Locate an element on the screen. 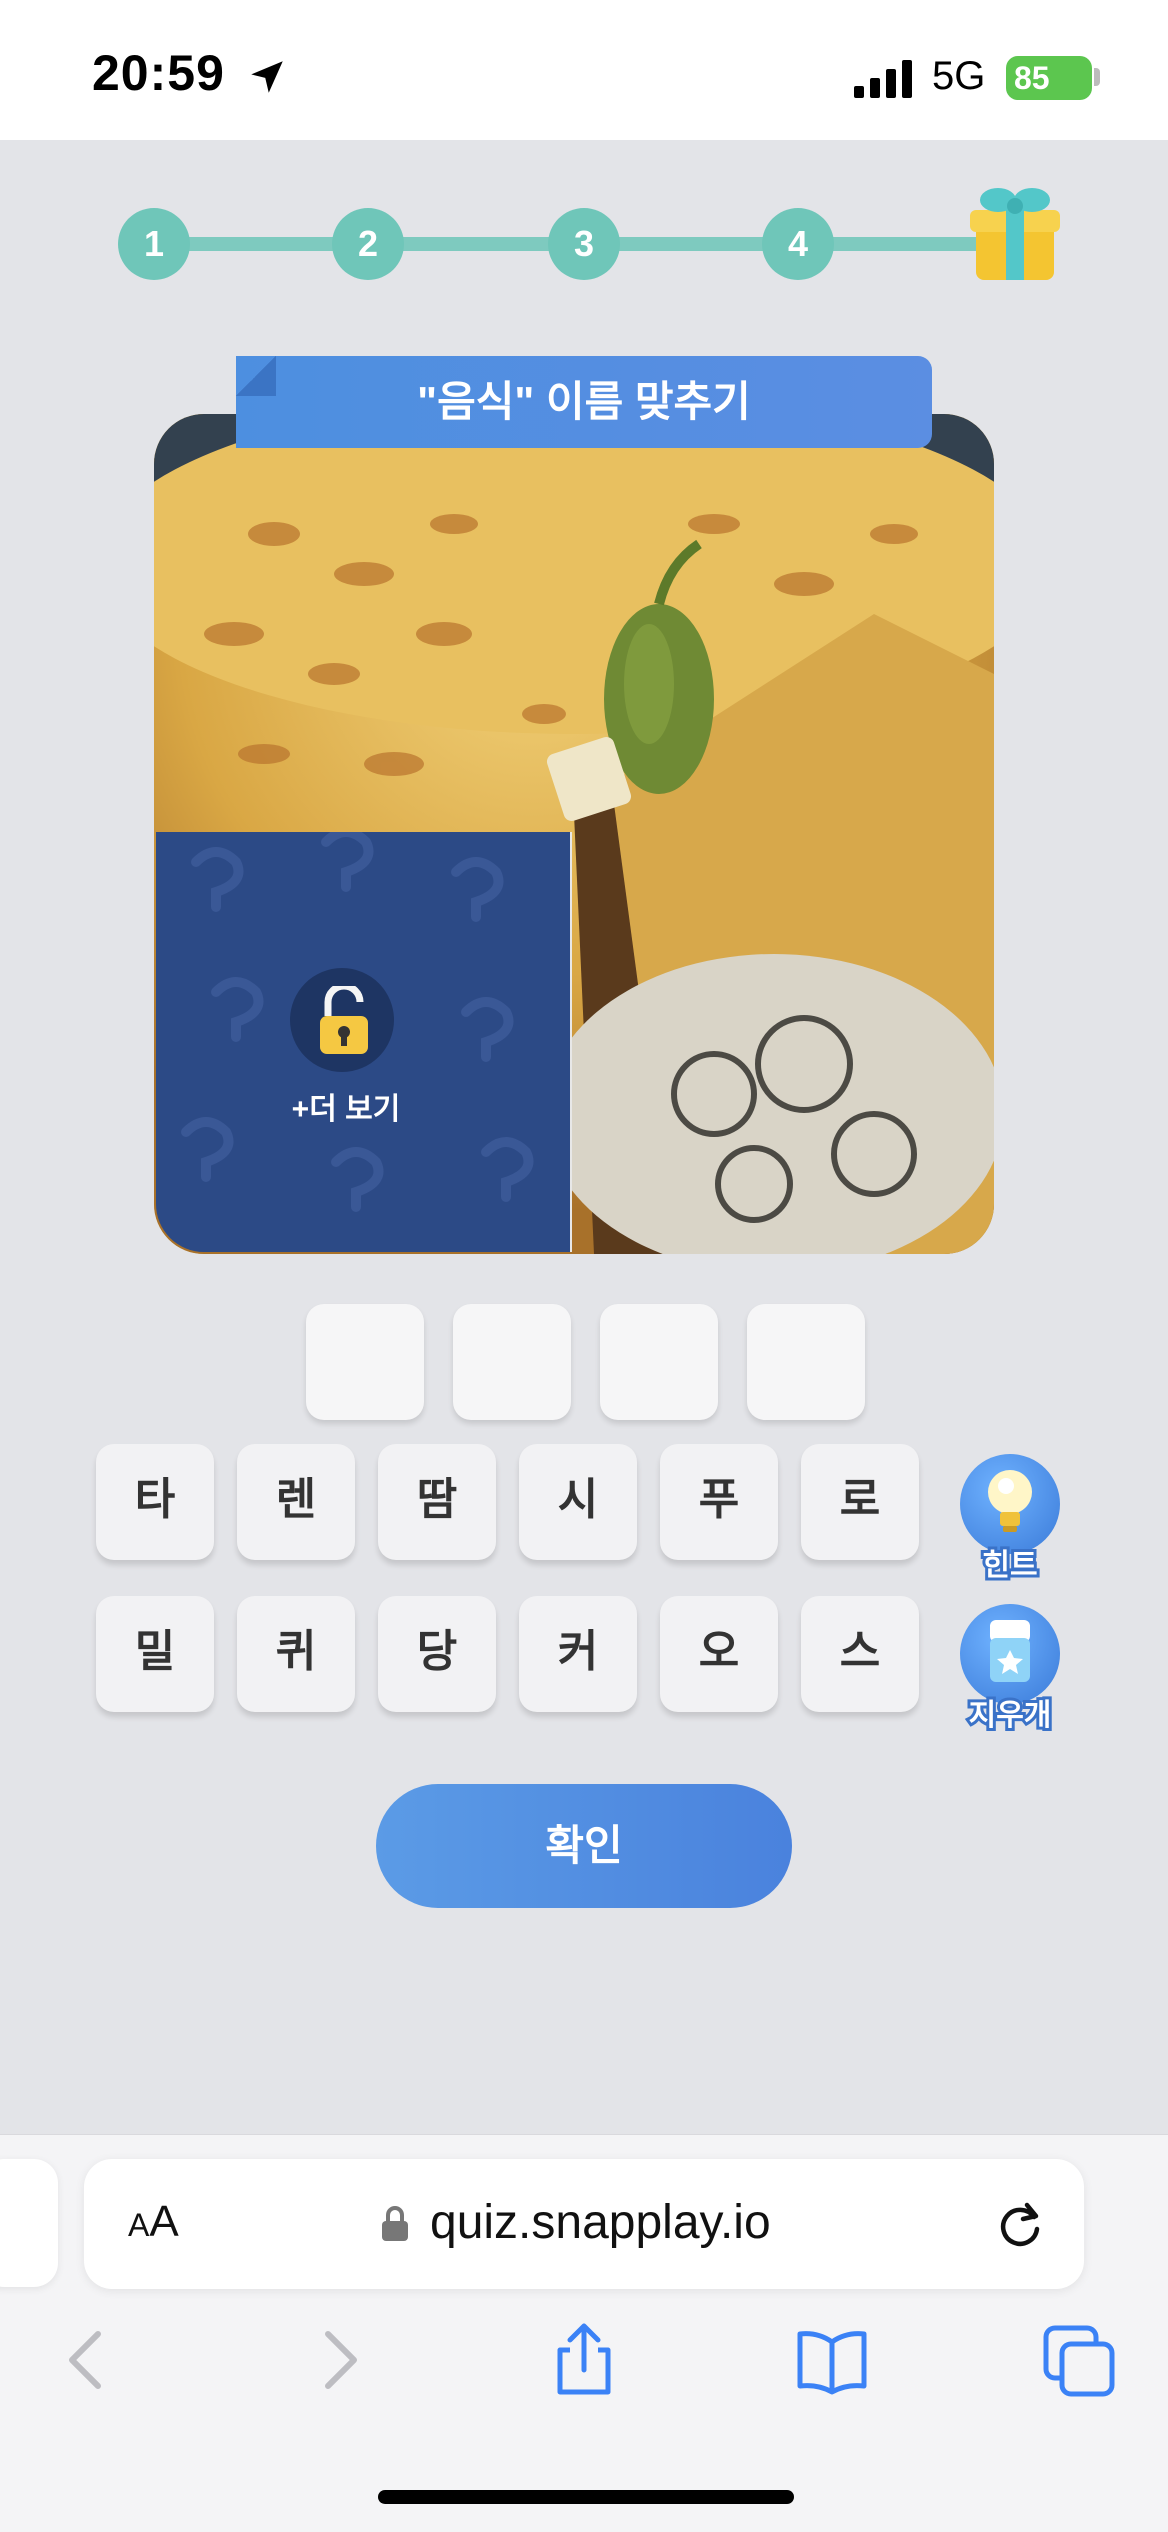 The height and width of the screenshot is (2532, 1168). share-icon is located at coordinates (584, 2360).